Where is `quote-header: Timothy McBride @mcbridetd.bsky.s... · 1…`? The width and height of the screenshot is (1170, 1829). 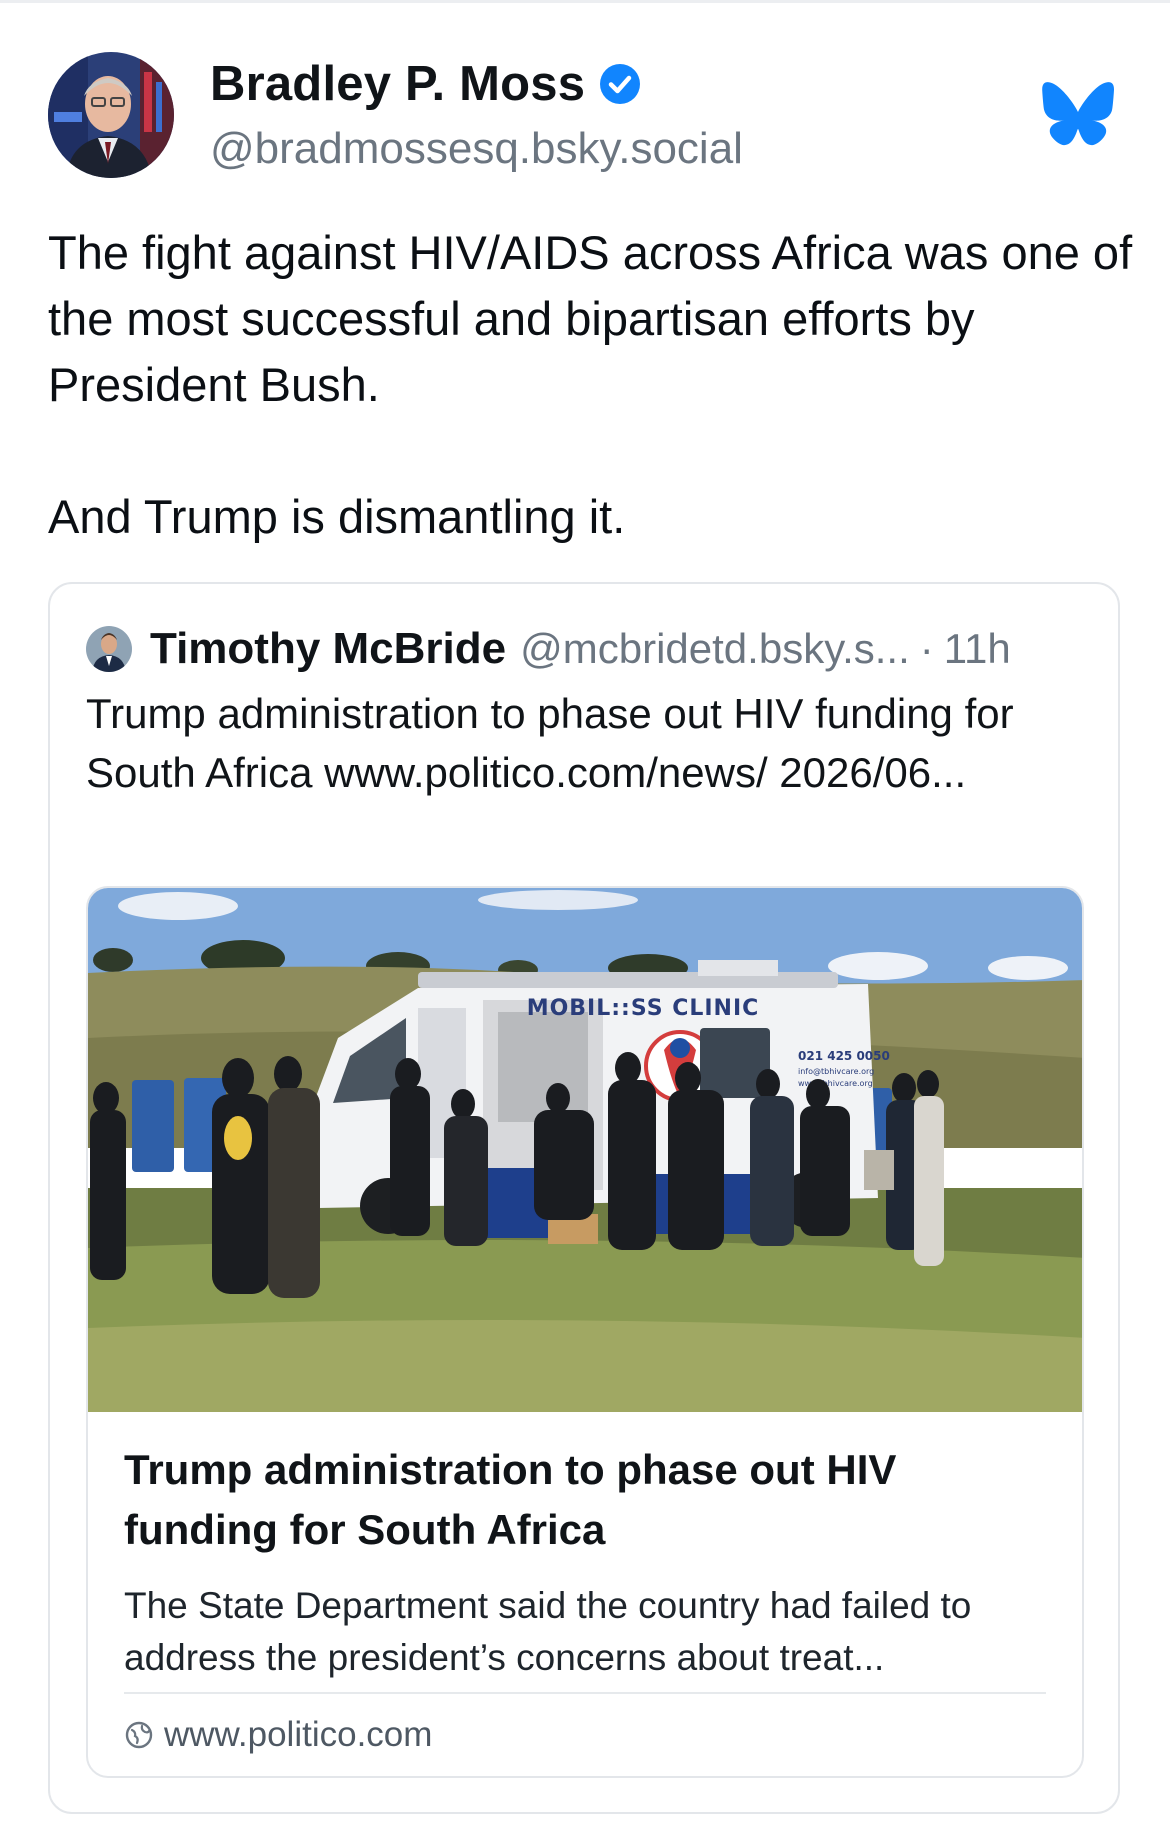 quote-header: Timothy McBride @mcbridetd.bsky.s... · 1… is located at coordinates (591, 649).